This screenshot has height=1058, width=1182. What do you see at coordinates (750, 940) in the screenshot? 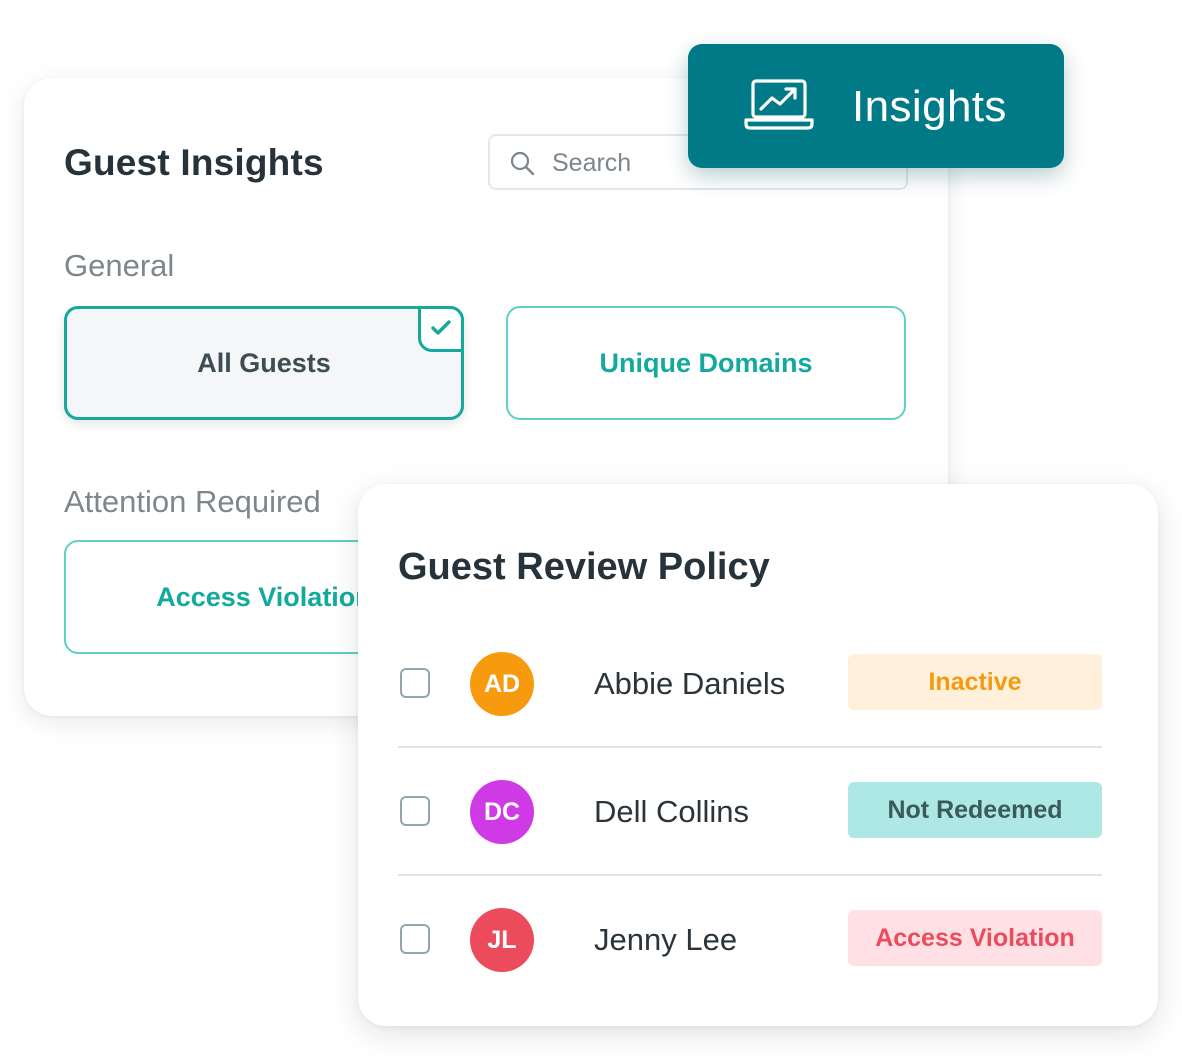
I see `list-item: JL Jenny Lee Access Violation` at bounding box center [750, 940].